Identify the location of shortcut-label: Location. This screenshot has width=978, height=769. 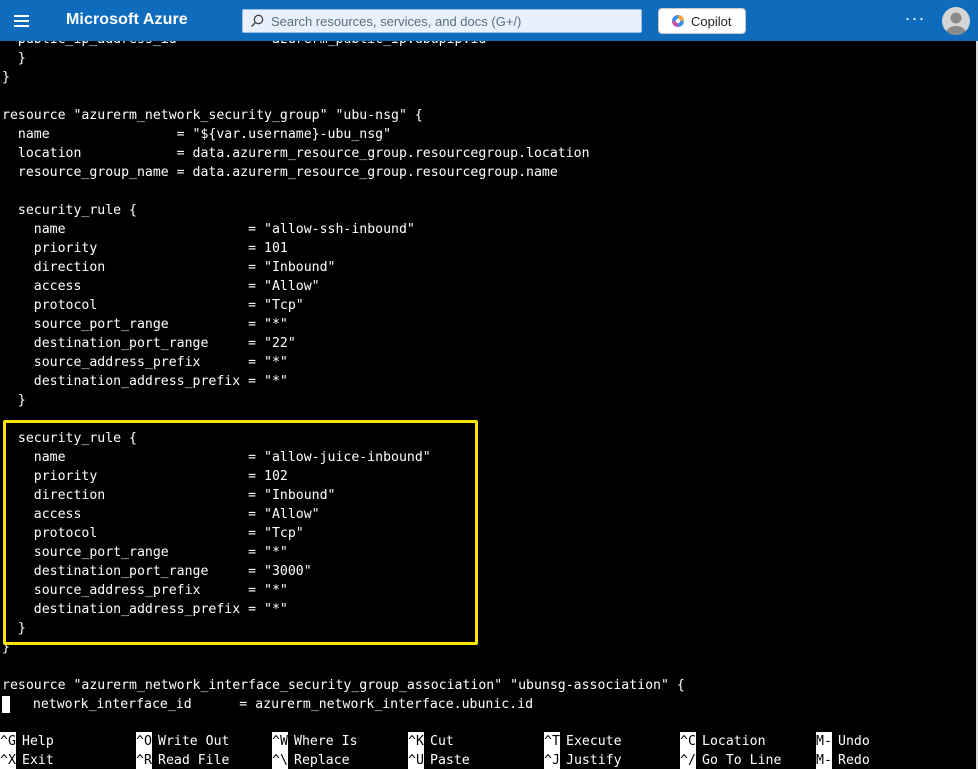
(734, 741).